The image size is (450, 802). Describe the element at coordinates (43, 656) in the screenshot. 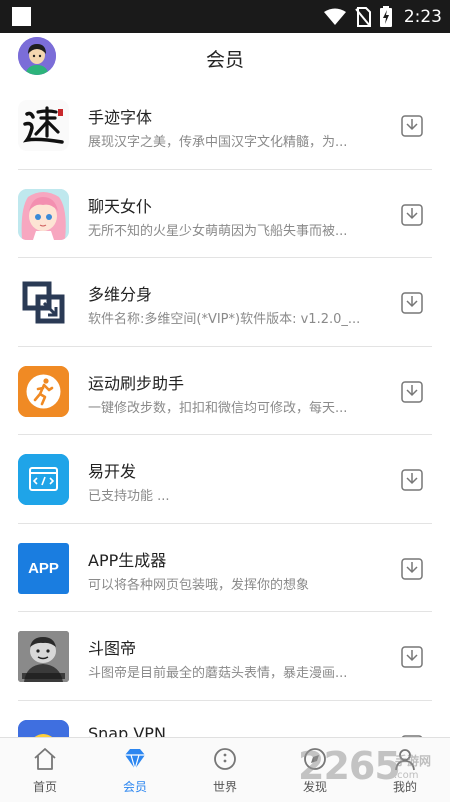

I see `meme-icon` at that location.